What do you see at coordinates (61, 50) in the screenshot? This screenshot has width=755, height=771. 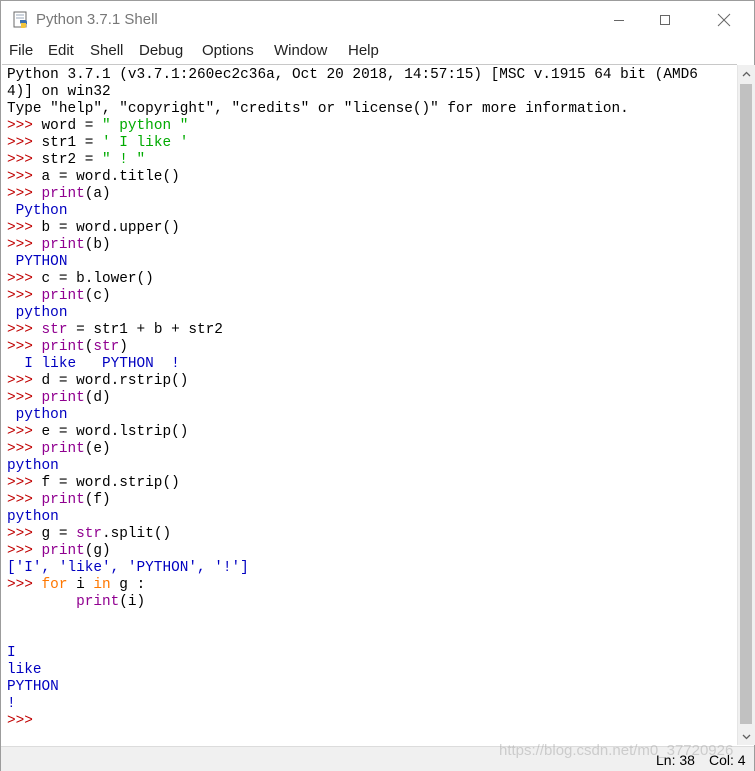 I see `menu-edit: Edit` at bounding box center [61, 50].